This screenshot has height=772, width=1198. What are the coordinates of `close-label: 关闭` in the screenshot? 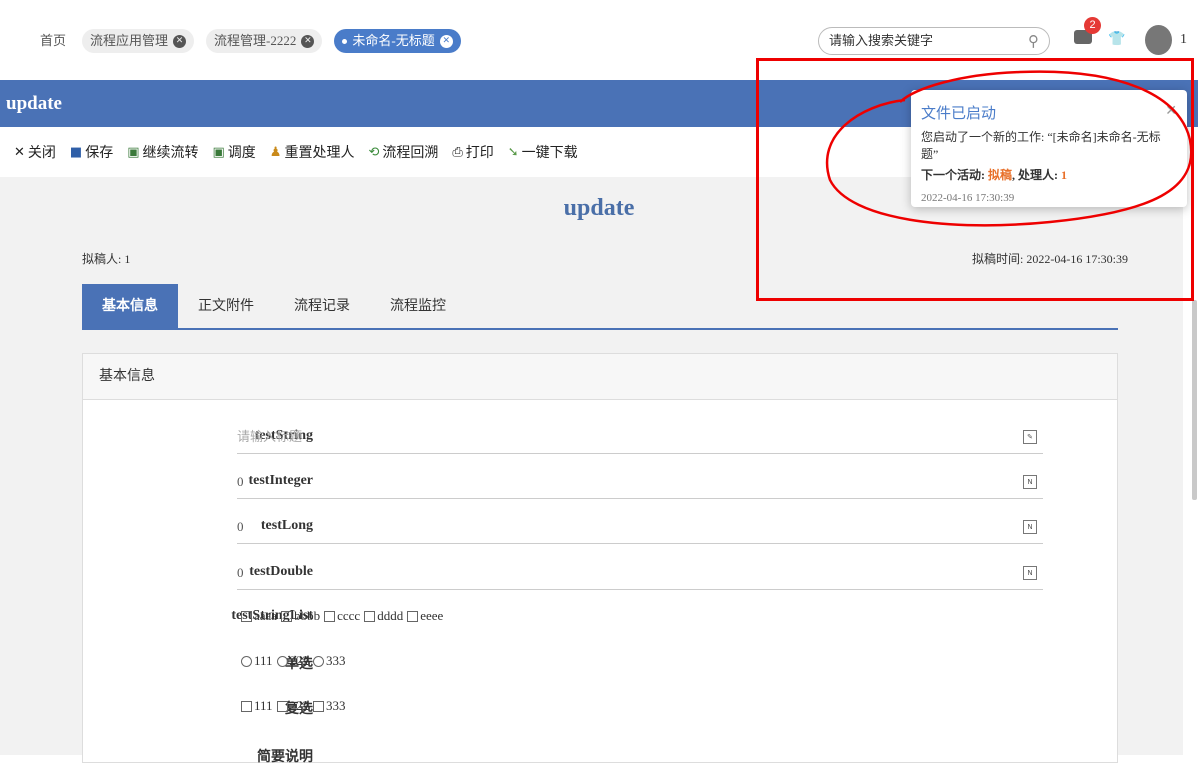 It's located at (41, 153).